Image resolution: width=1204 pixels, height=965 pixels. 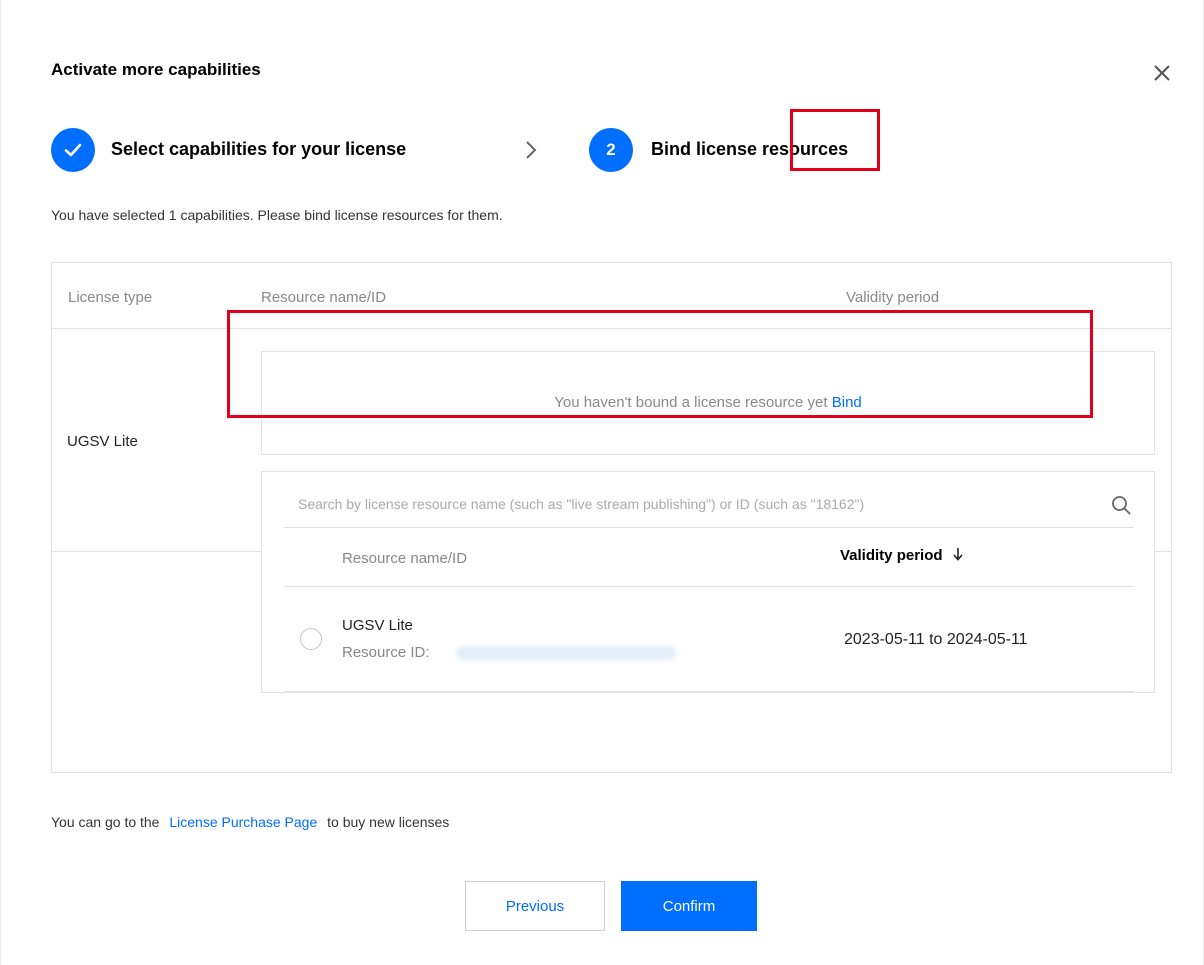 I want to click on dropdown-header-validity-label: Validity period, so click(x=891, y=555).